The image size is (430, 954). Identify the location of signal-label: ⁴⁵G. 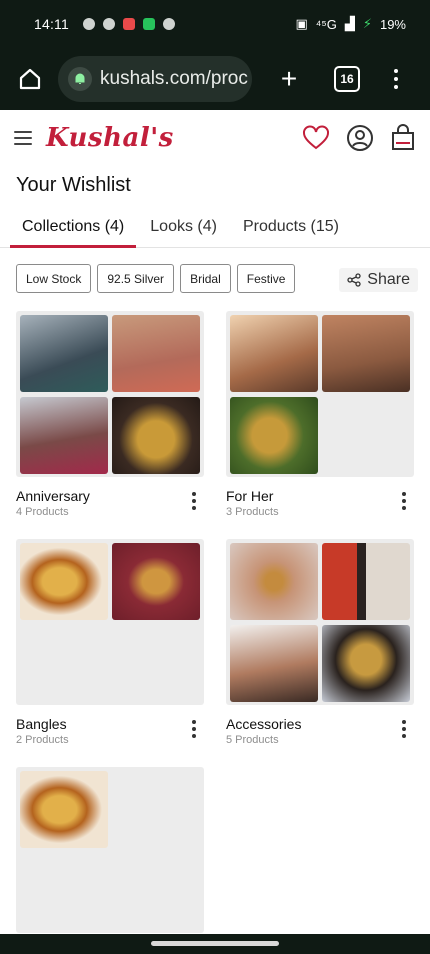
(326, 24).